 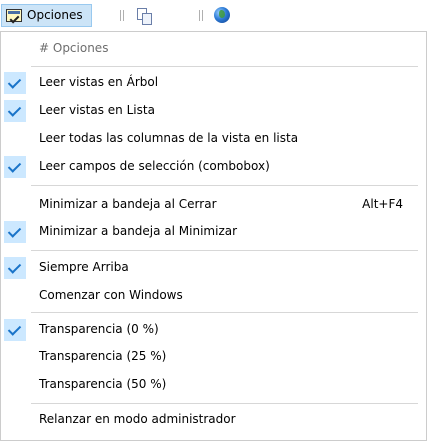 I want to click on opciones-menu-button: Opciones, so click(x=46, y=15).